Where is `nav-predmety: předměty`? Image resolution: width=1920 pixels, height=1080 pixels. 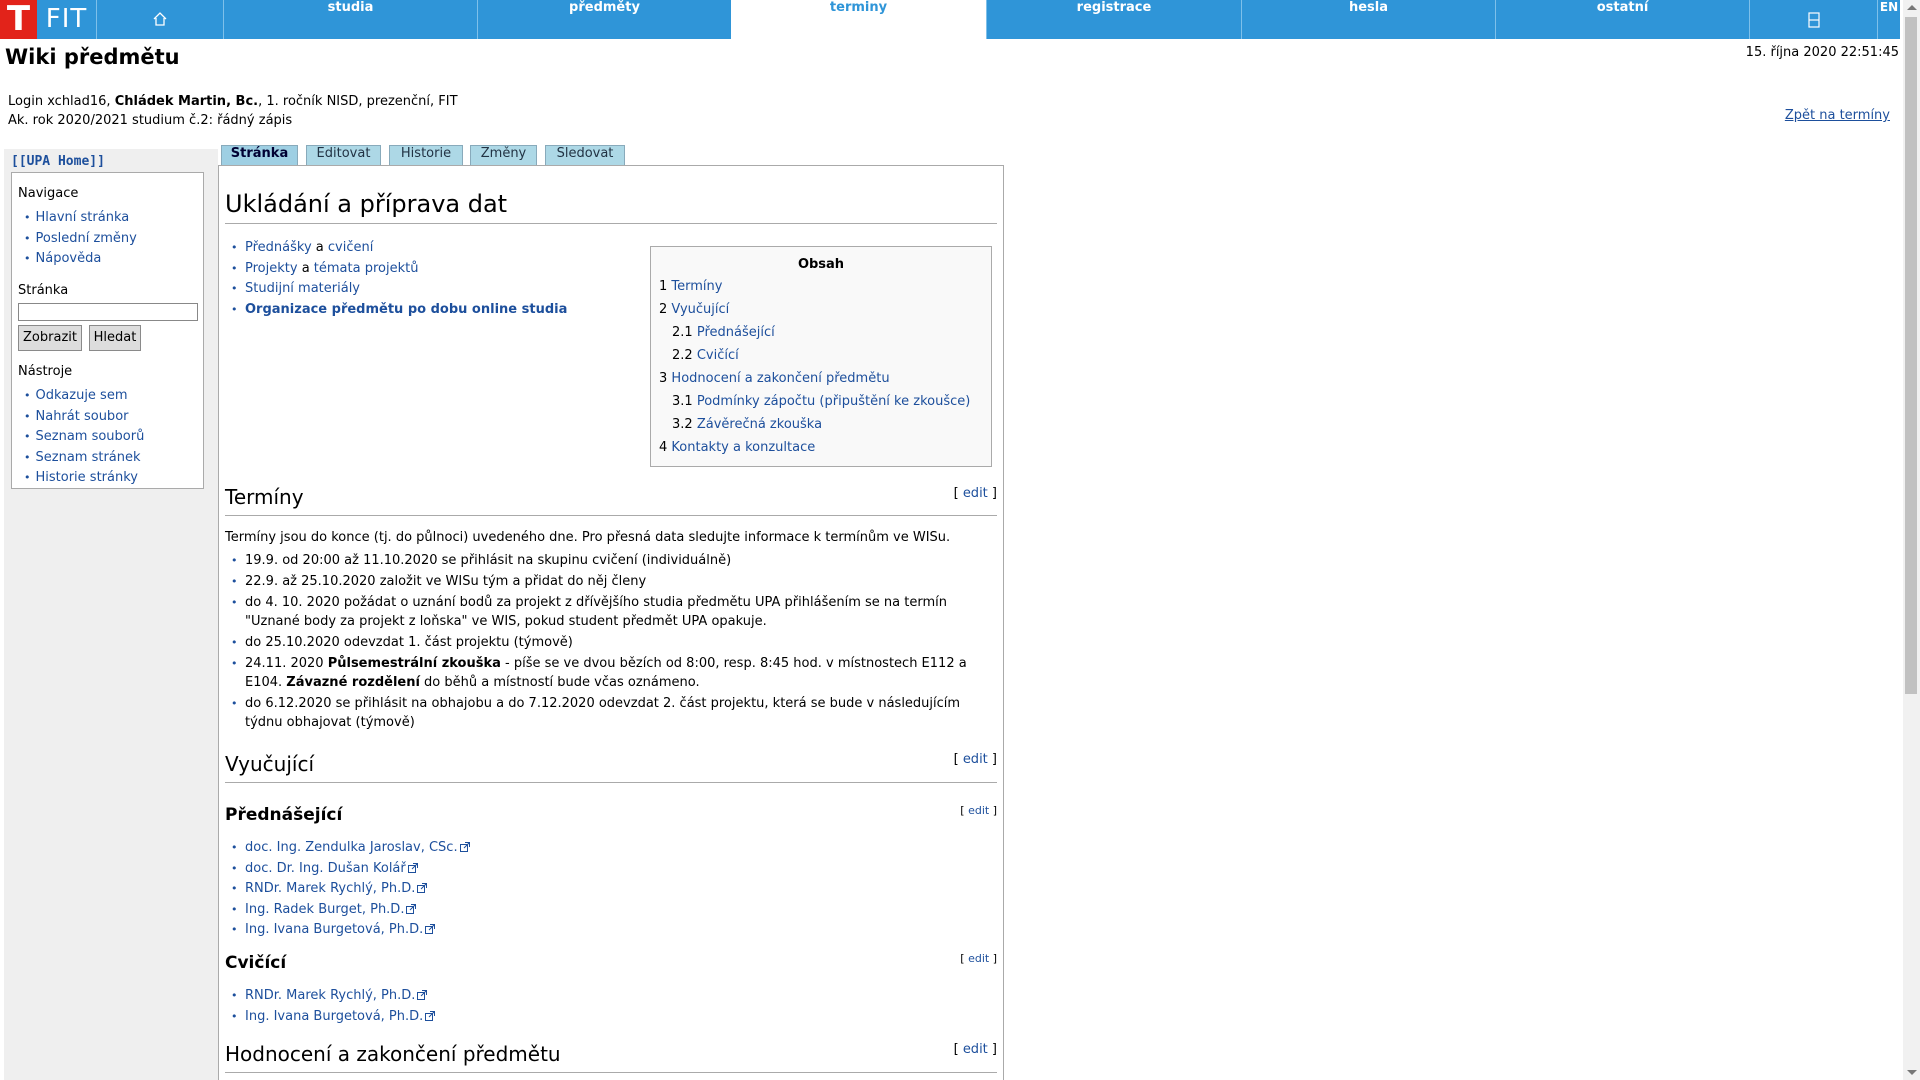 nav-predmety: předměty is located at coordinates (604, 19).